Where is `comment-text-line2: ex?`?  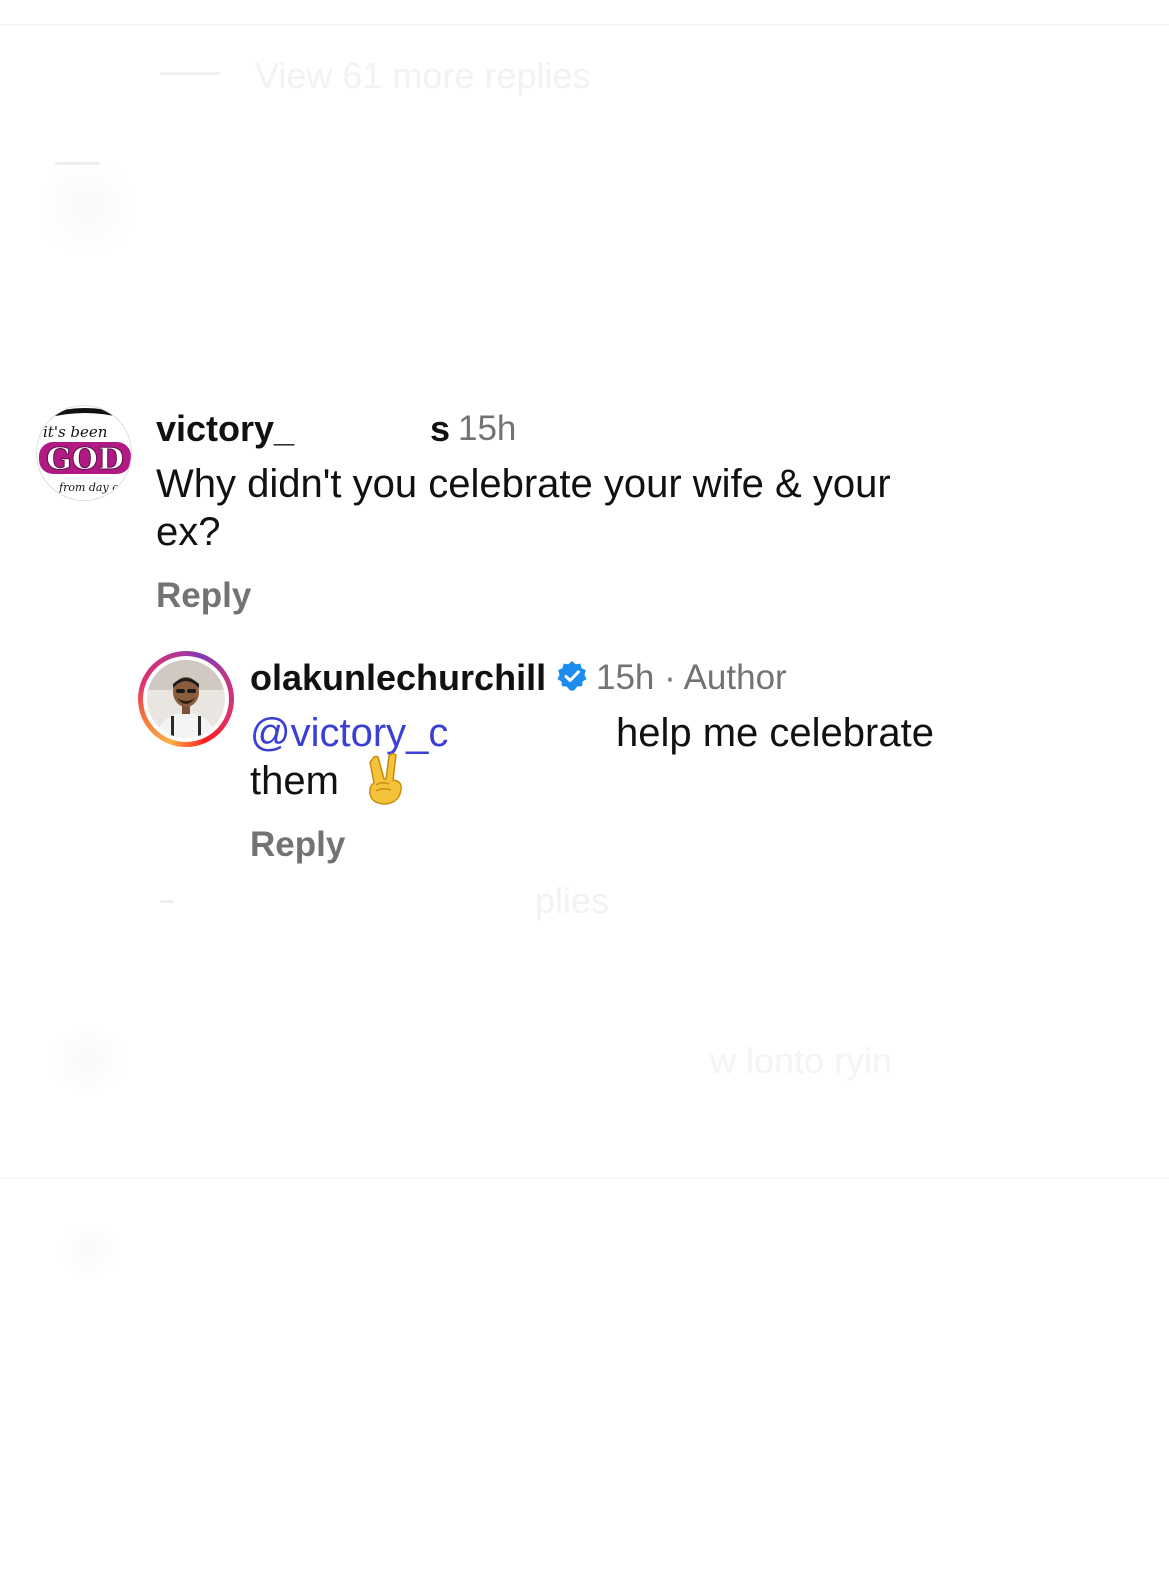 comment-text-line2: ex? is located at coordinates (188, 532).